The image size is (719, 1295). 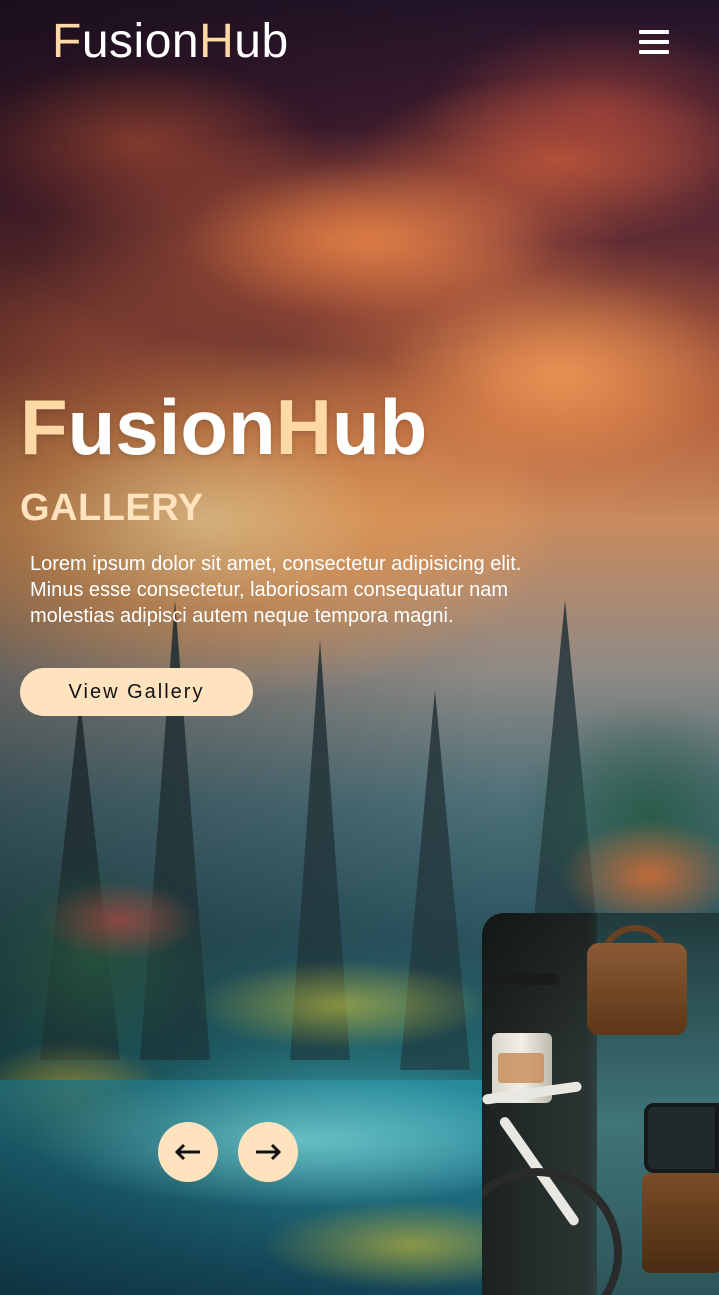 What do you see at coordinates (44, 427) in the screenshot?
I see `hero-title-initial-f: F` at bounding box center [44, 427].